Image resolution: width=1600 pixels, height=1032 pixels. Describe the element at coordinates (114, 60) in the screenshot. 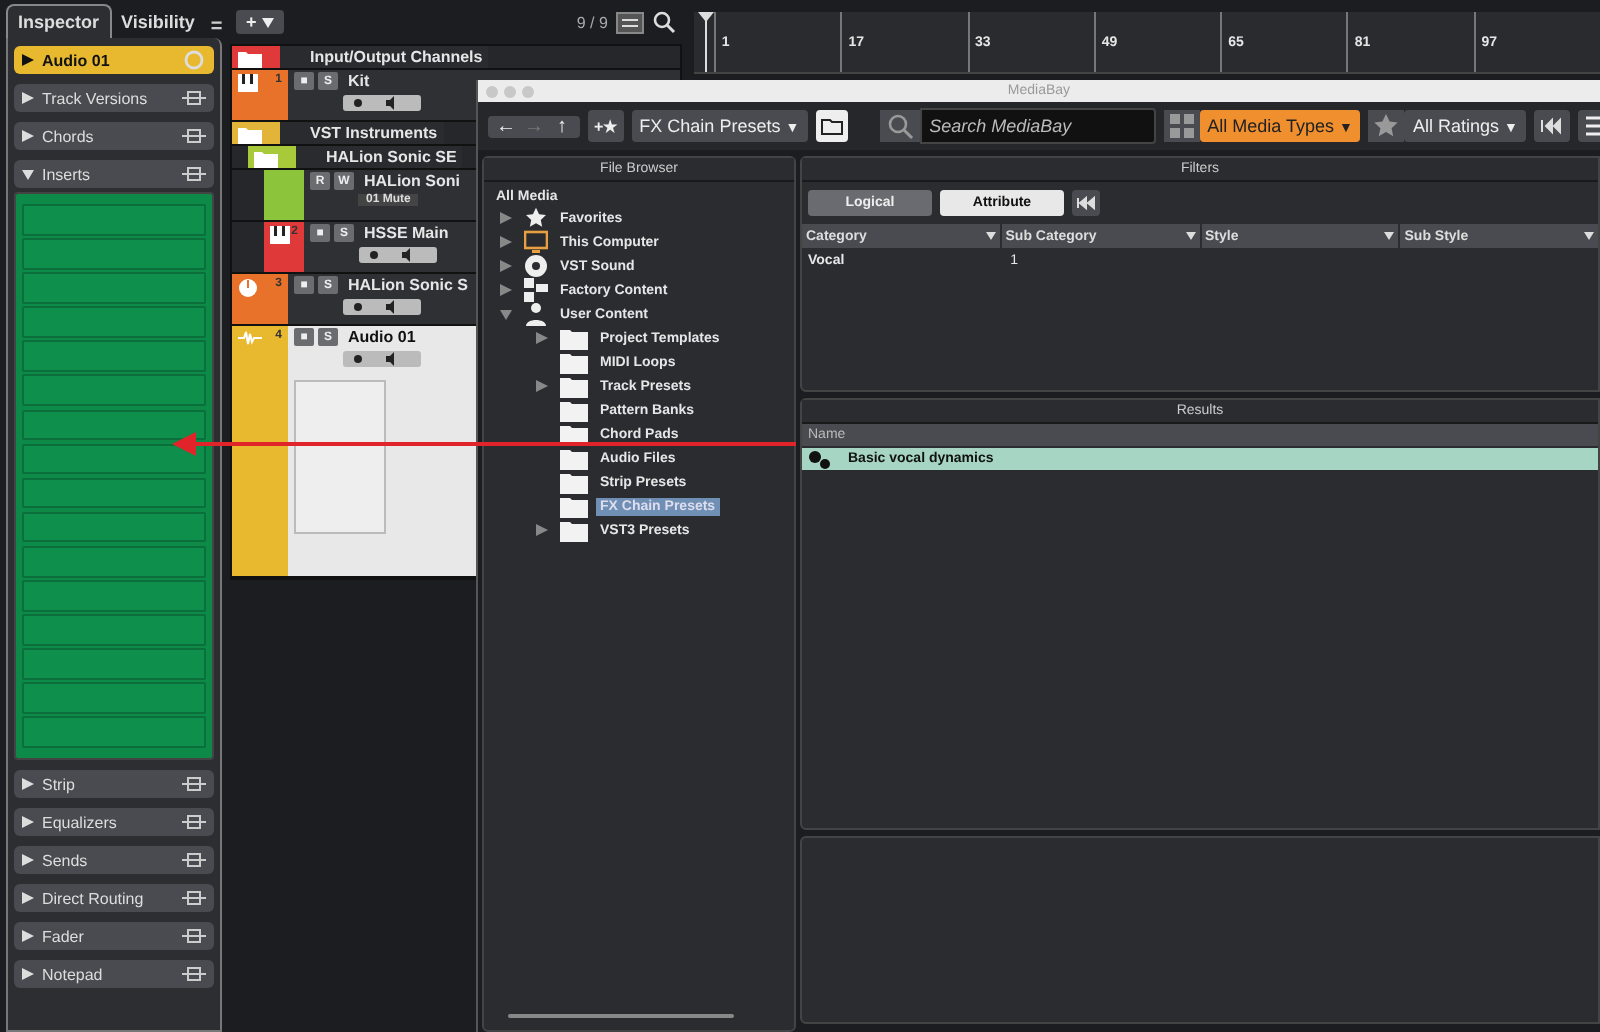

I see `inspector-section: Audio 01` at that location.